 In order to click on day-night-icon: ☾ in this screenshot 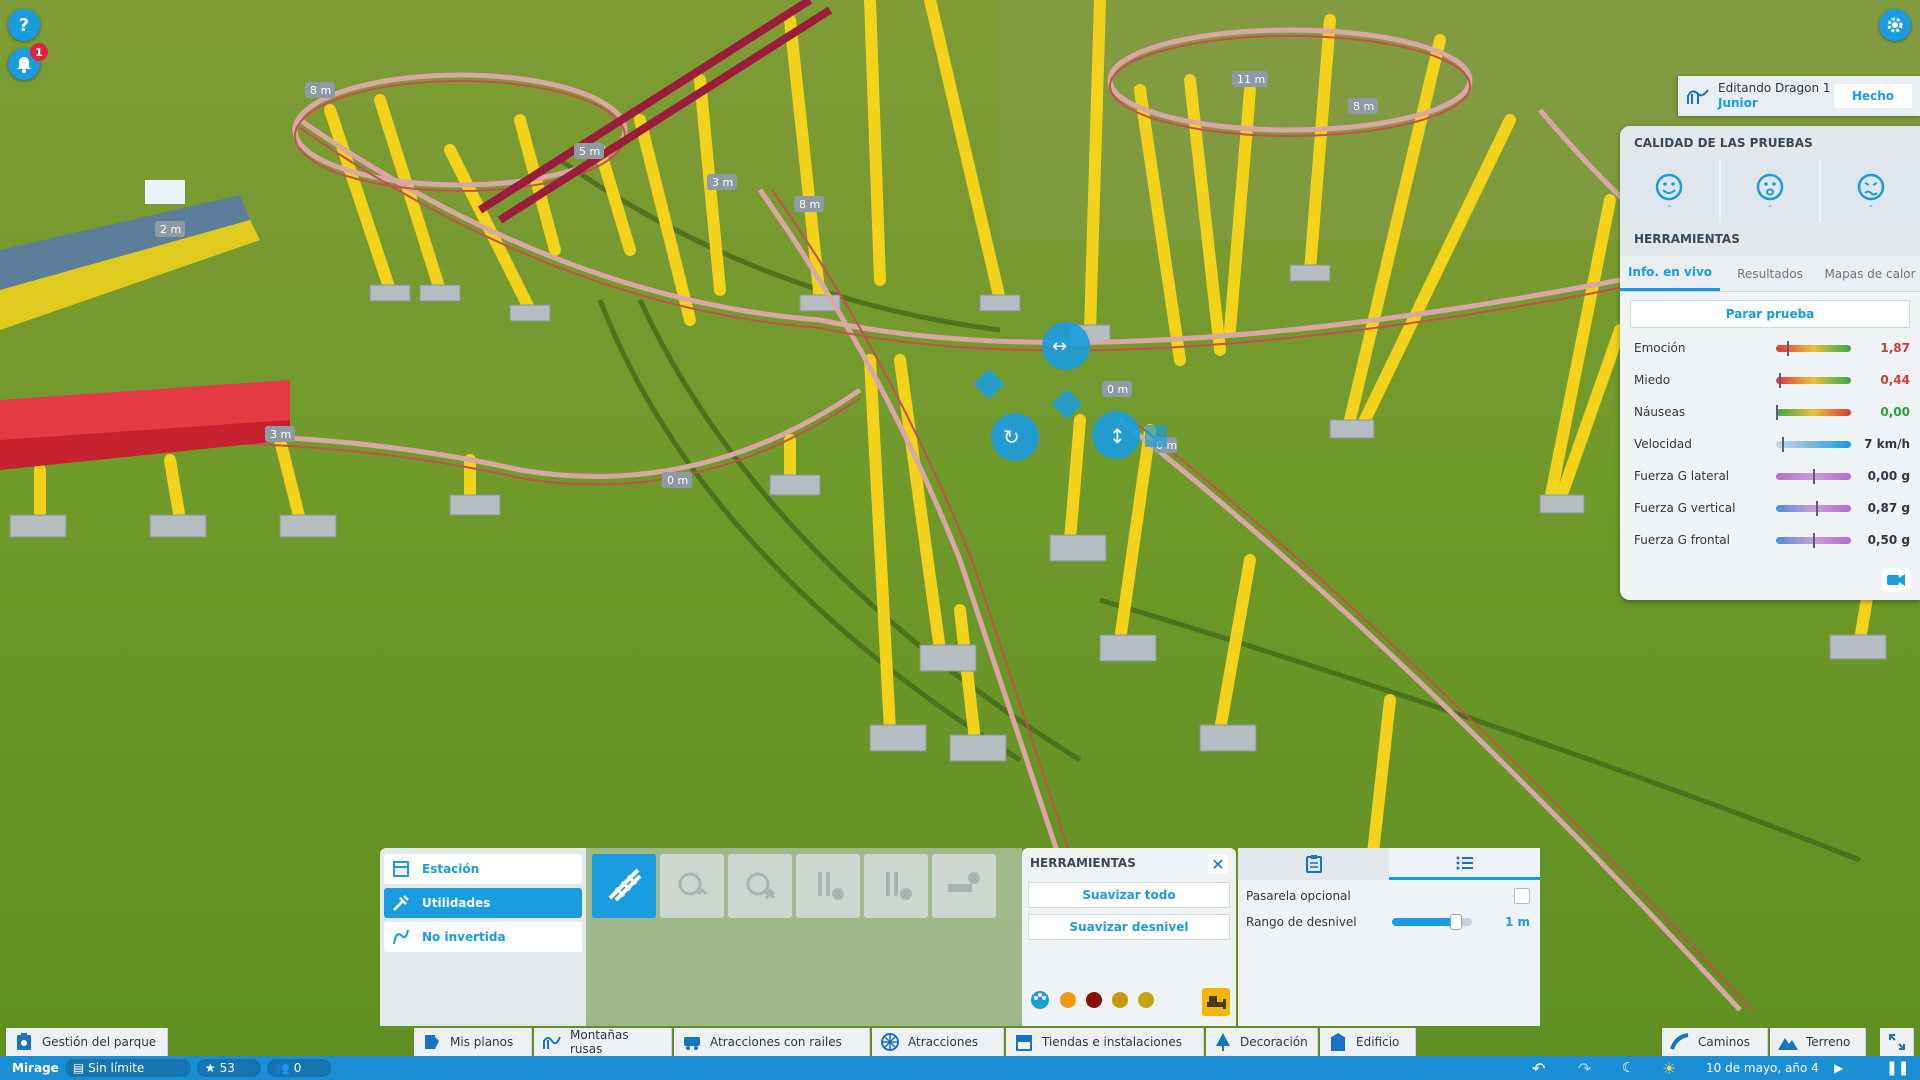, I will do `click(1628, 1068)`.